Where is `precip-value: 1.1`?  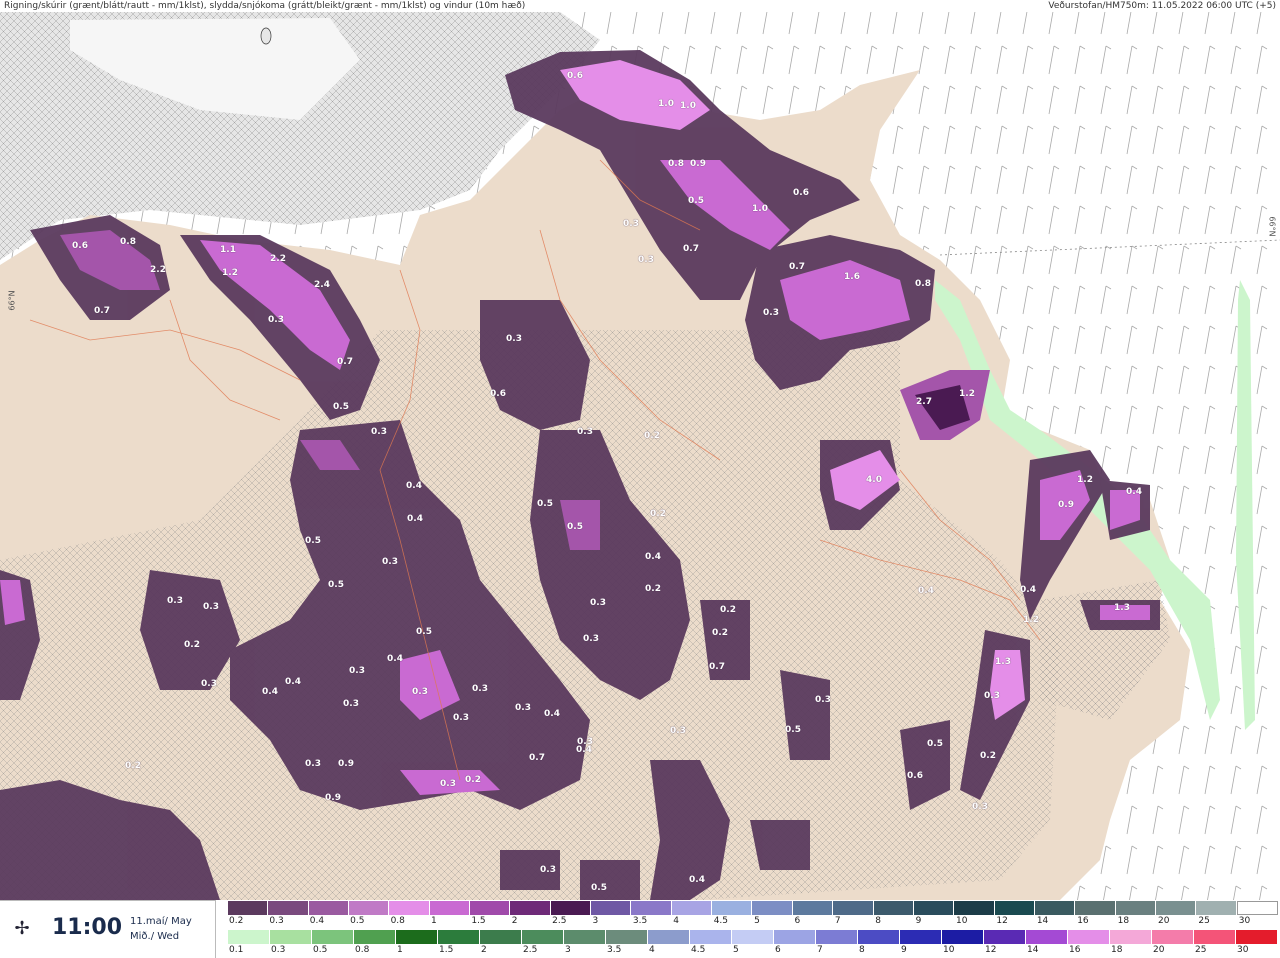 precip-value: 1.1 is located at coordinates (228, 250).